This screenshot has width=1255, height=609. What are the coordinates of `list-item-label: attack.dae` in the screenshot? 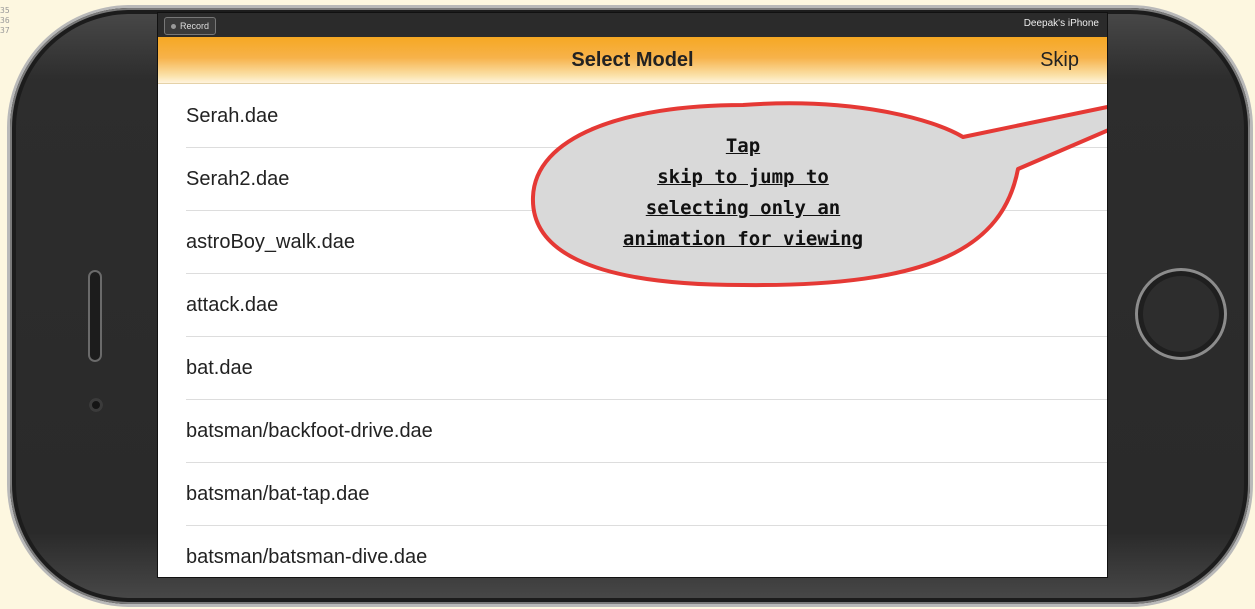 It's located at (232, 305).